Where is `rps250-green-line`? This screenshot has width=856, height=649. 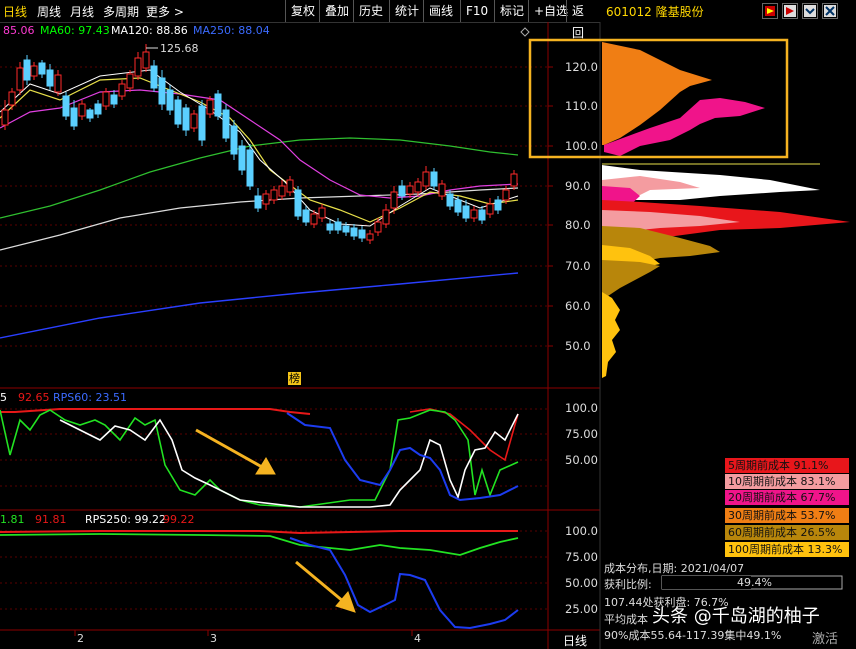 rps250-green-line is located at coordinates (259, 544).